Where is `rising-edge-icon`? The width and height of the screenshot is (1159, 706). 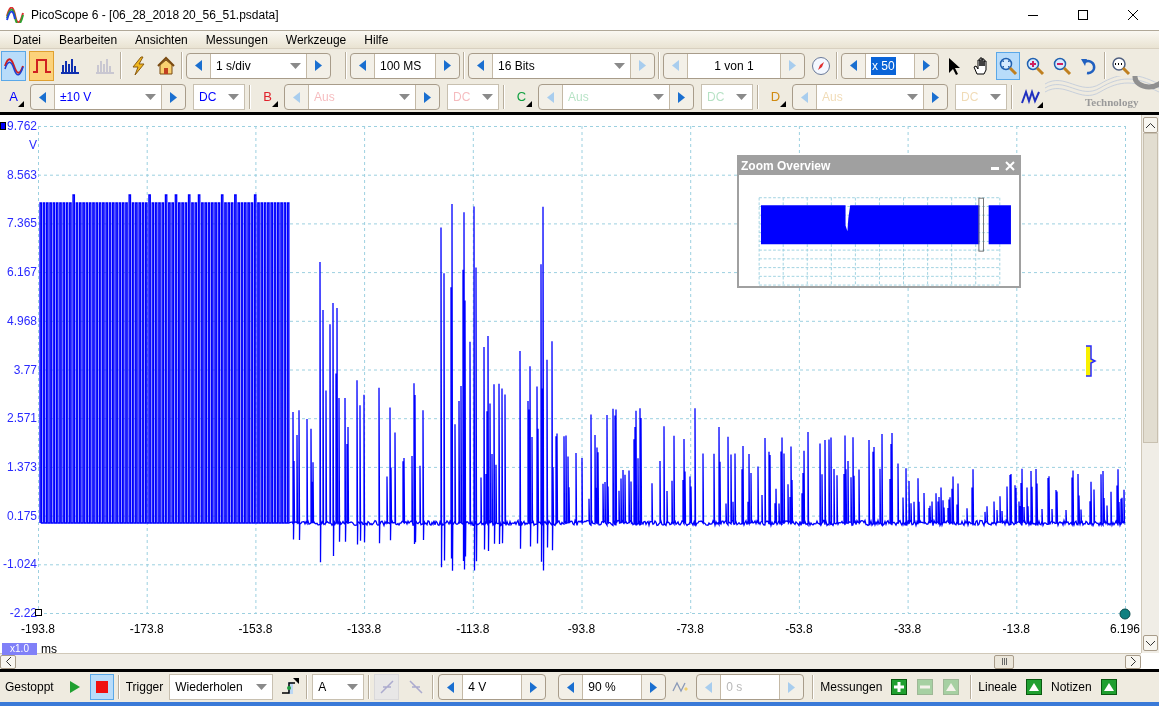
rising-edge-icon is located at coordinates (289, 687).